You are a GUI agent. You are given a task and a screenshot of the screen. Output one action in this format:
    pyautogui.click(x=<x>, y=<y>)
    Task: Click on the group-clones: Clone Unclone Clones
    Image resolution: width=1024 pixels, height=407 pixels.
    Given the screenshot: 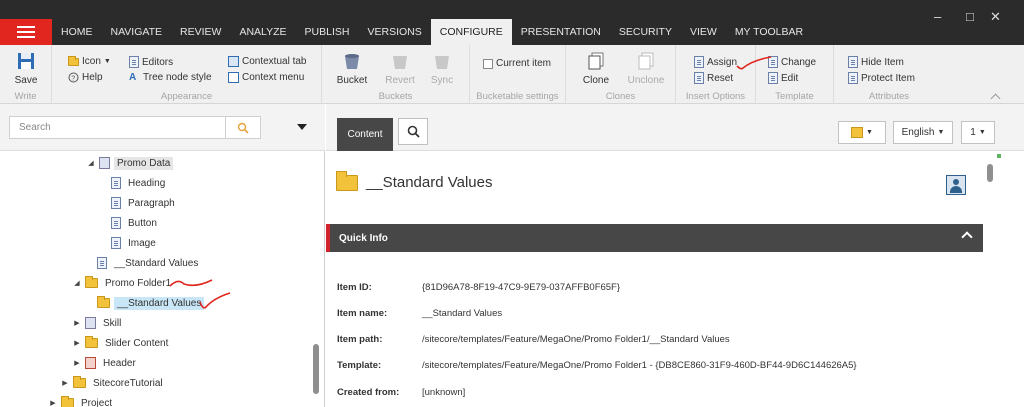 What is the action you would take?
    pyautogui.click(x=621, y=74)
    